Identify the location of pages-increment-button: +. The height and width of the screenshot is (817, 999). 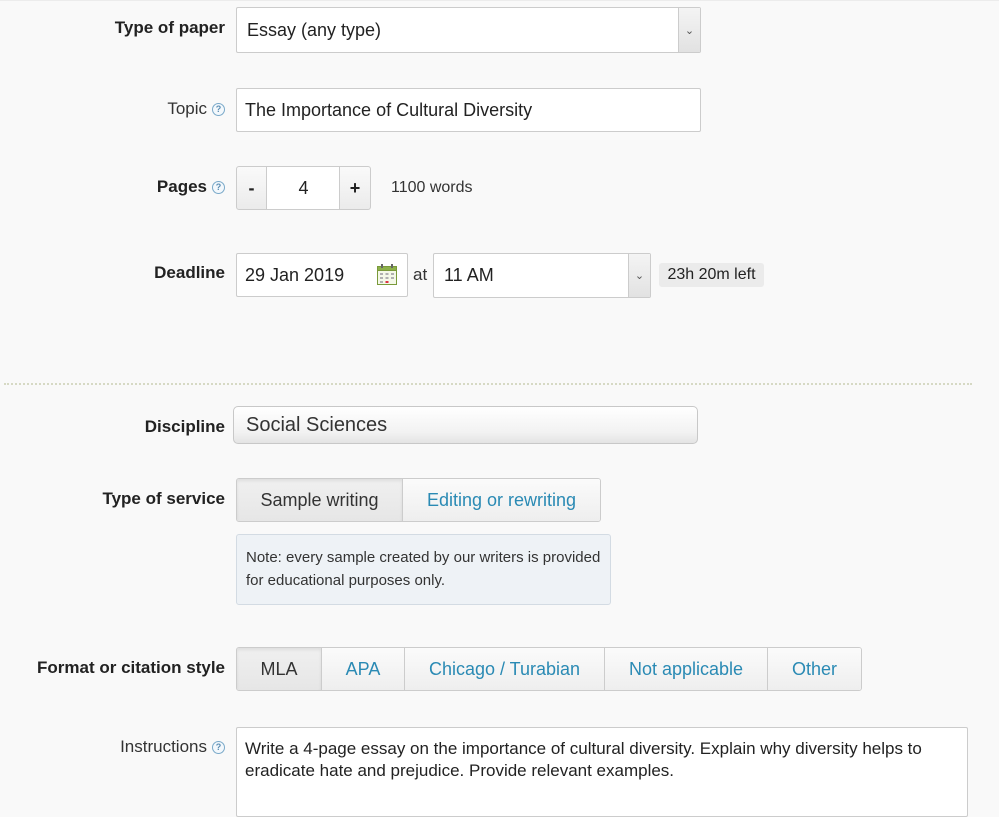
(355, 188).